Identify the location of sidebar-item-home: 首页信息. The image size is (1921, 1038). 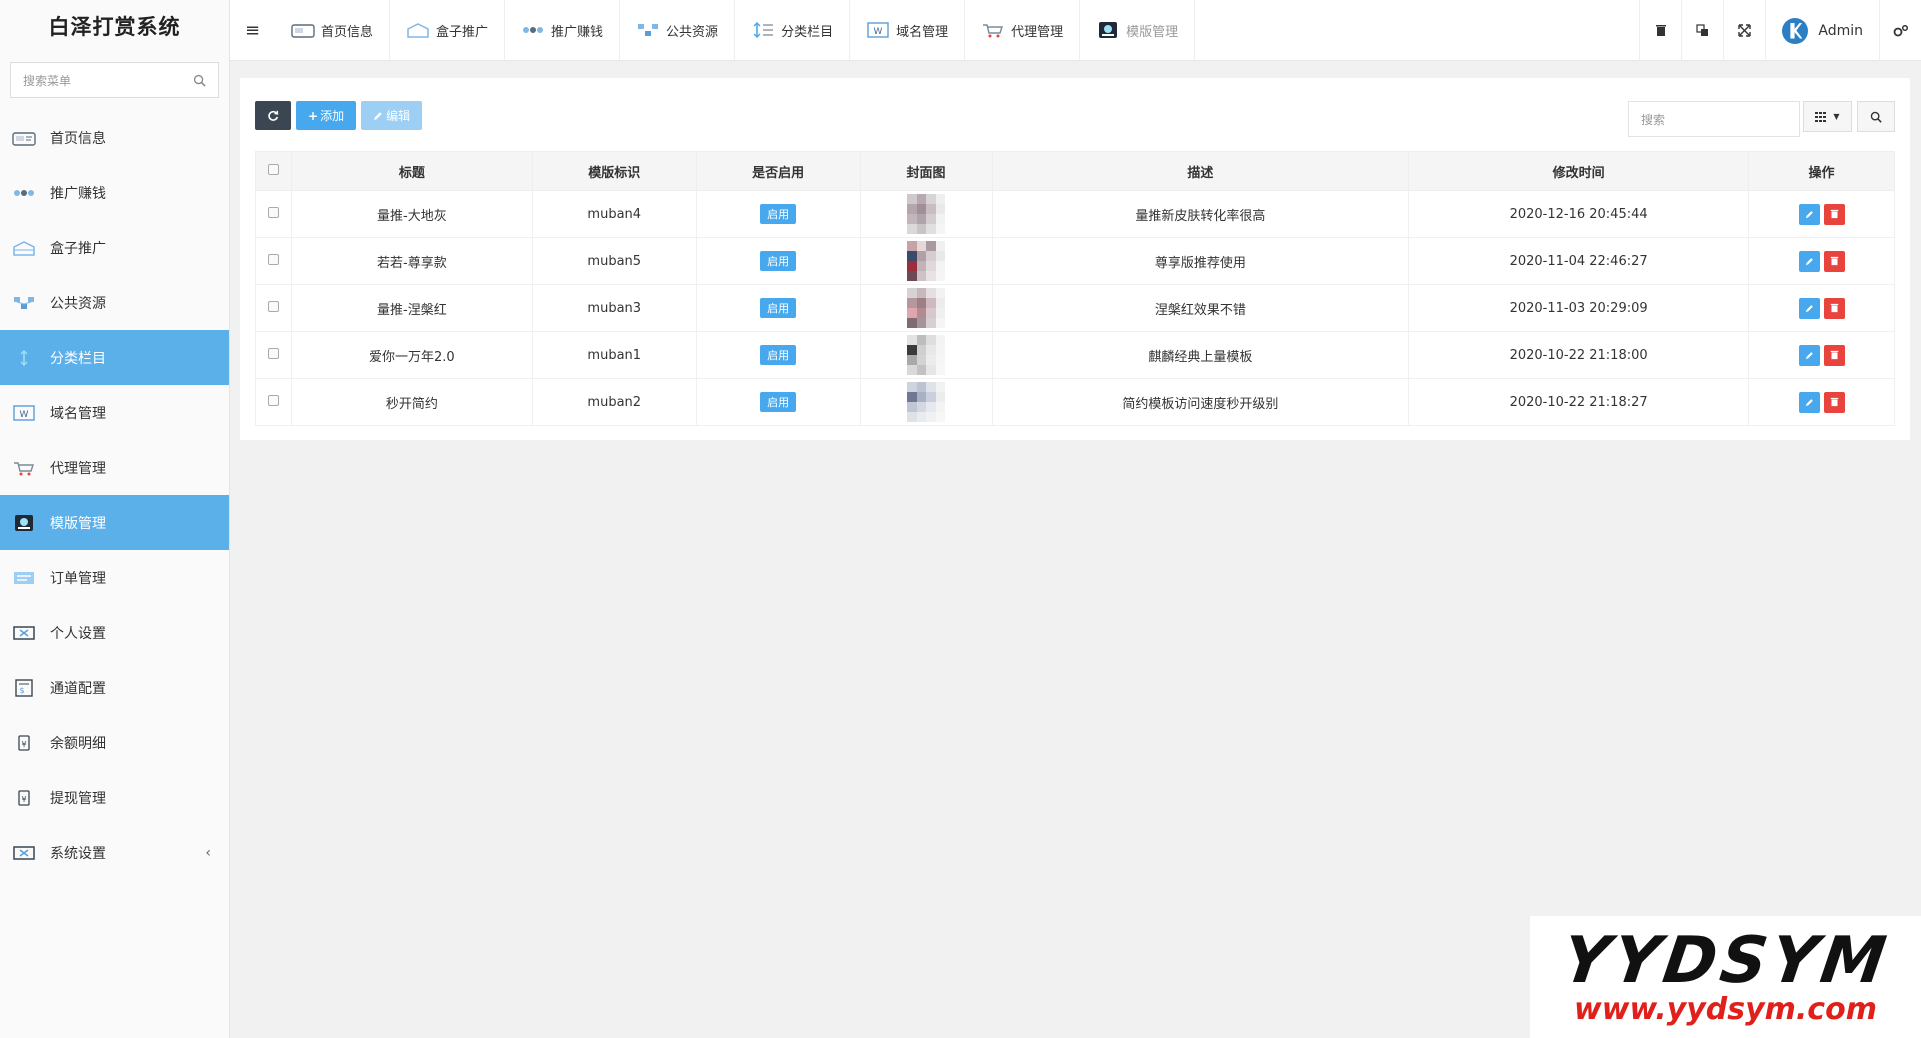
(114, 137).